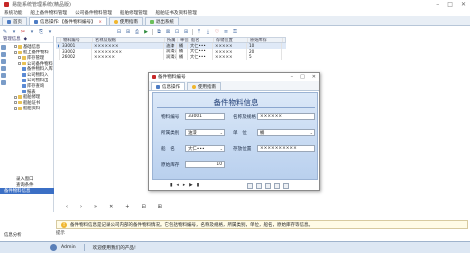 The width and height of the screenshot is (470, 253). What do you see at coordinates (205, 132) in the screenshot?
I see `category-select: 油漆 ⌄` at bounding box center [205, 132].